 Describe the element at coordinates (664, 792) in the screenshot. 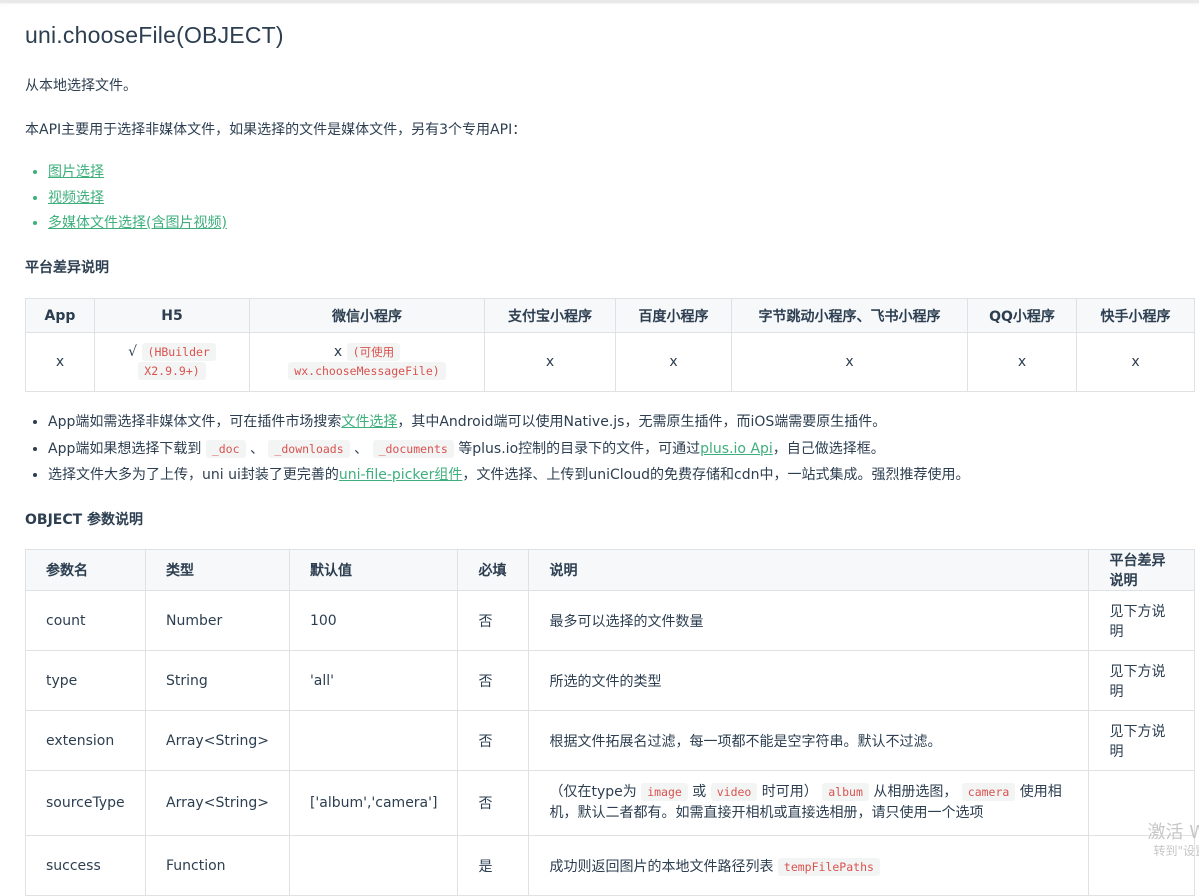

I see `inline-code: image` at that location.